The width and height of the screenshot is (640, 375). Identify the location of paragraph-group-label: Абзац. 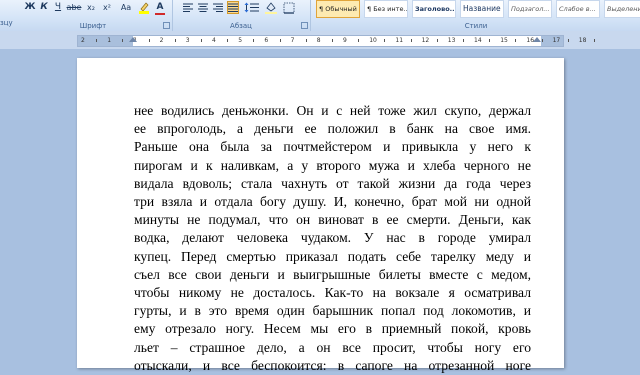
(241, 26).